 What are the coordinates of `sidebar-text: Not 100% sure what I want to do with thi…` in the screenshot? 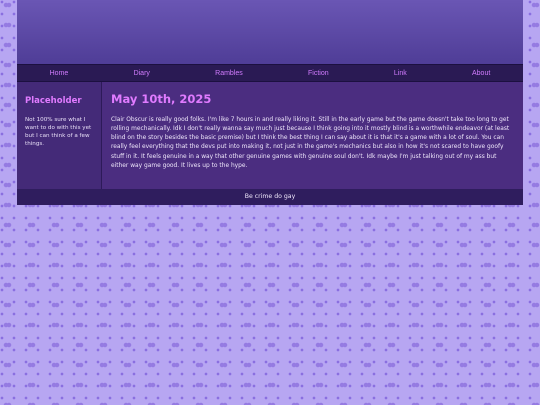 It's located at (58, 132).